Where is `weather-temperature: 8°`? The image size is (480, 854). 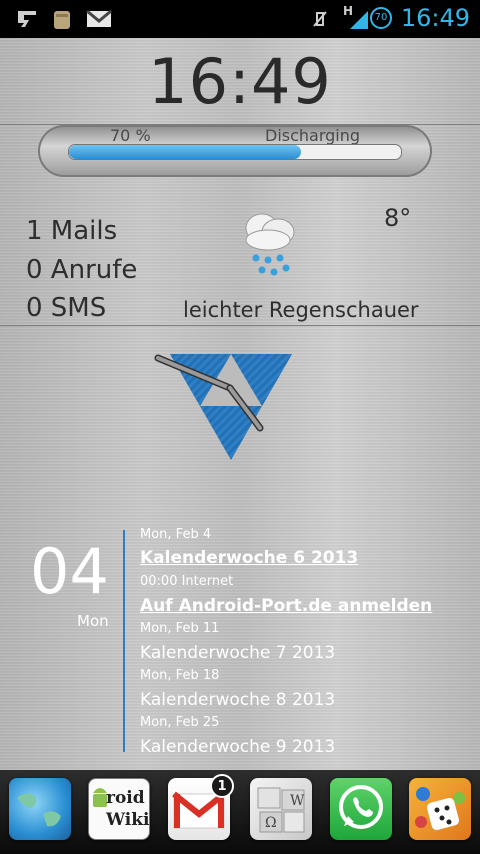 weather-temperature: 8° is located at coordinates (398, 218).